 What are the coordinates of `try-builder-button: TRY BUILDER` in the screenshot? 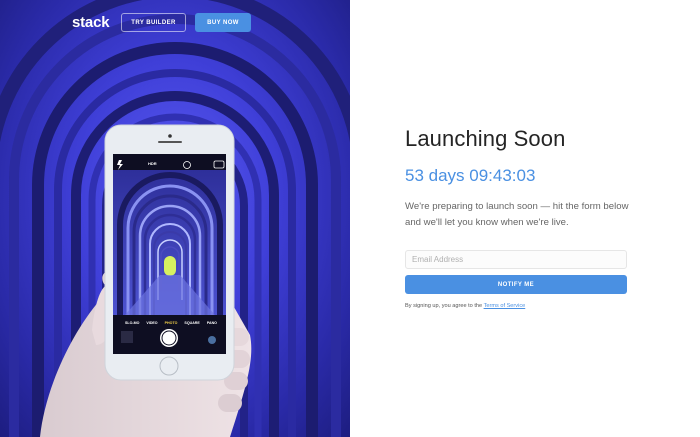 It's located at (153, 22).